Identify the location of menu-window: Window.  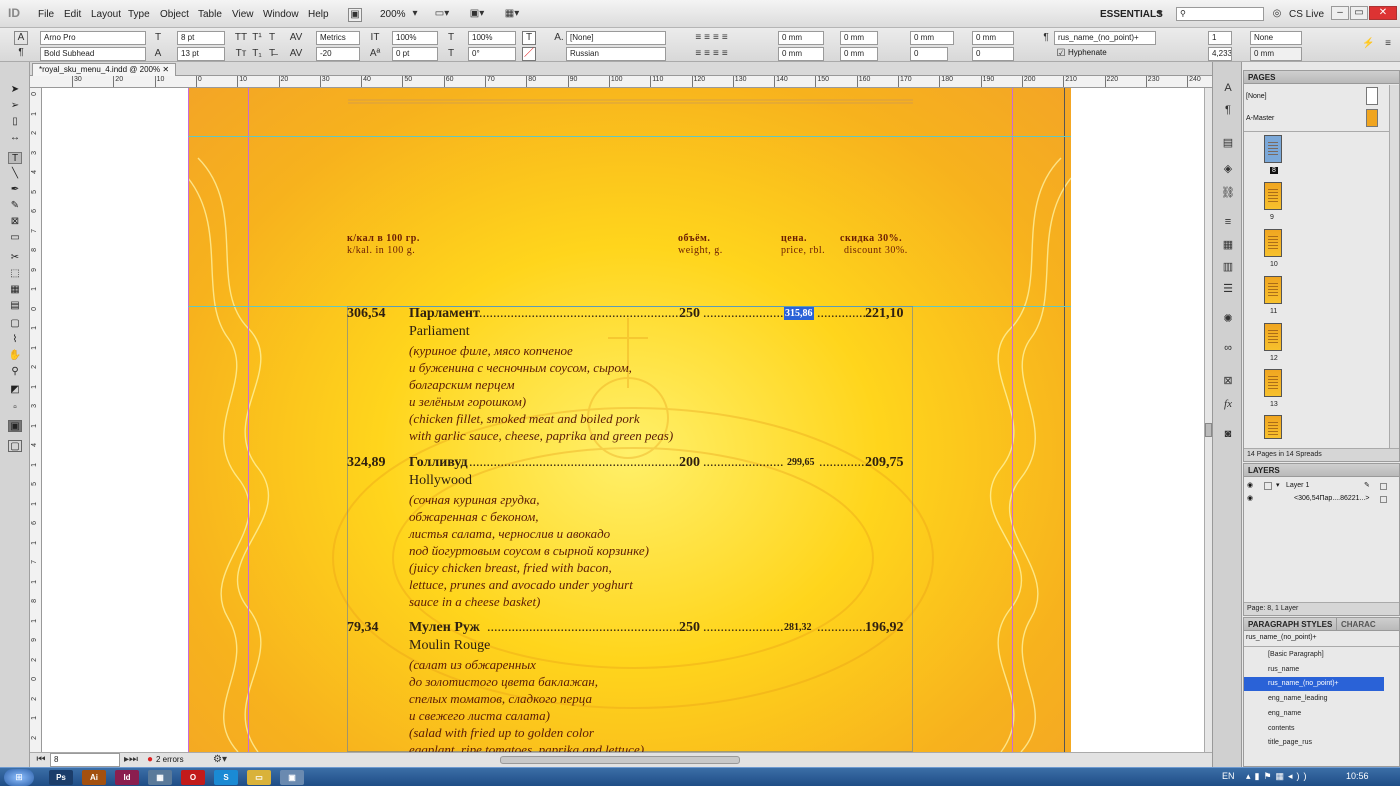
(281, 14).